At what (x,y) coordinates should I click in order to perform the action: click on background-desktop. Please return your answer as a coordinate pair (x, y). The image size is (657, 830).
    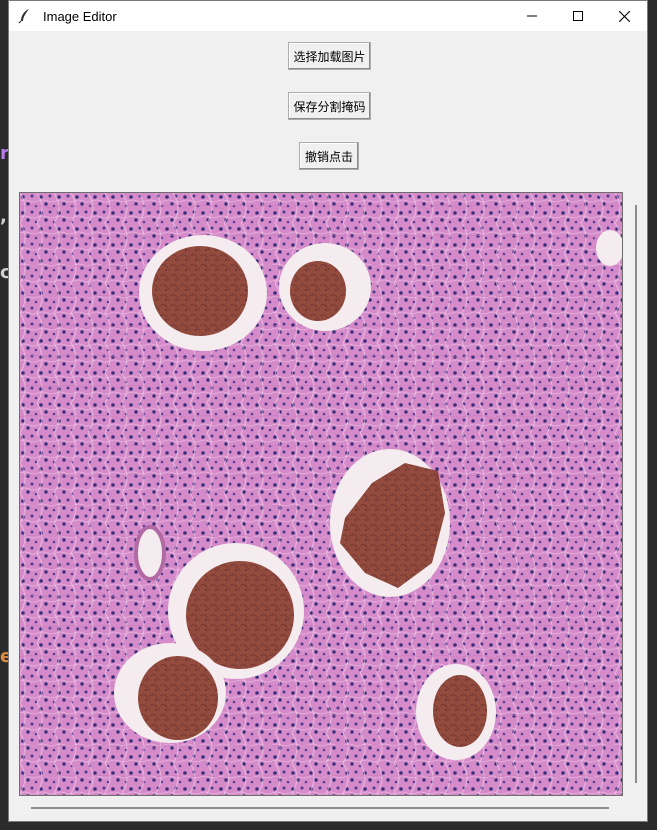
    Looking at the image, I should click on (4, 415).